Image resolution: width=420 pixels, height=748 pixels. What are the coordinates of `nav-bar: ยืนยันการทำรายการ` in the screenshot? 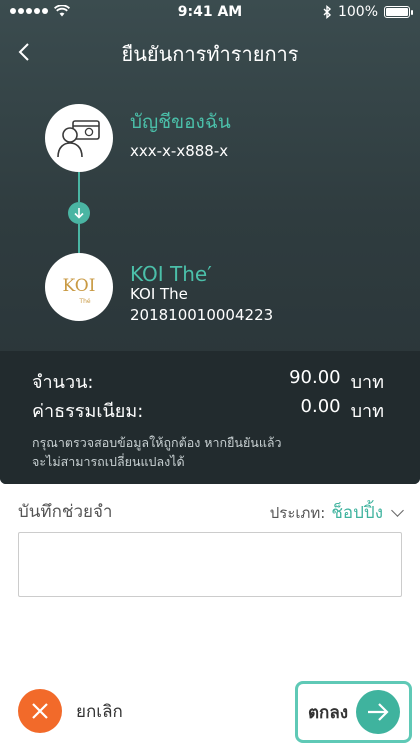 It's located at (210, 52).